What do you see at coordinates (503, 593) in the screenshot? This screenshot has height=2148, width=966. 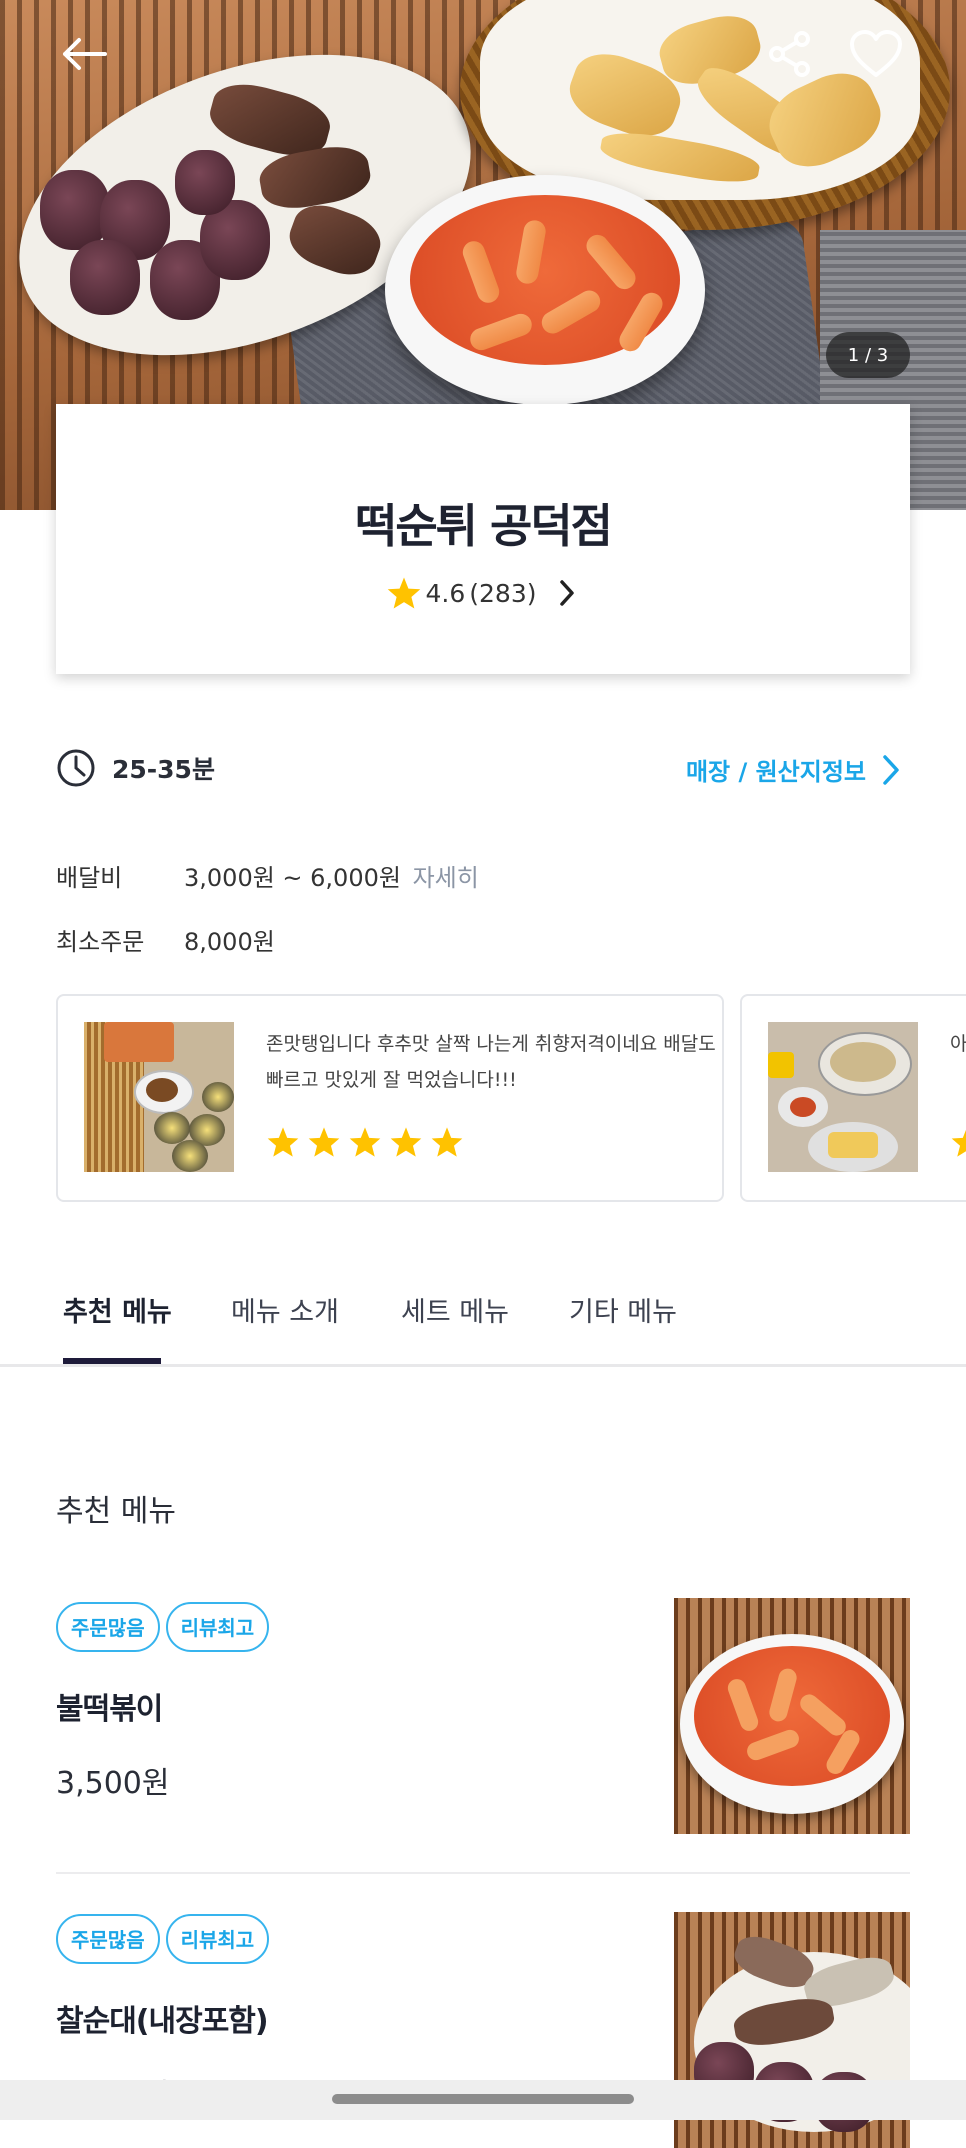 I see `review-count: (283)` at bounding box center [503, 593].